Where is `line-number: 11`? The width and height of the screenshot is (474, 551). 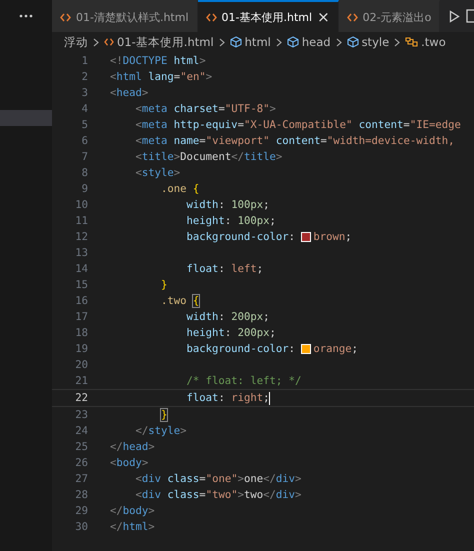
line-number: 11 is located at coordinates (81, 221).